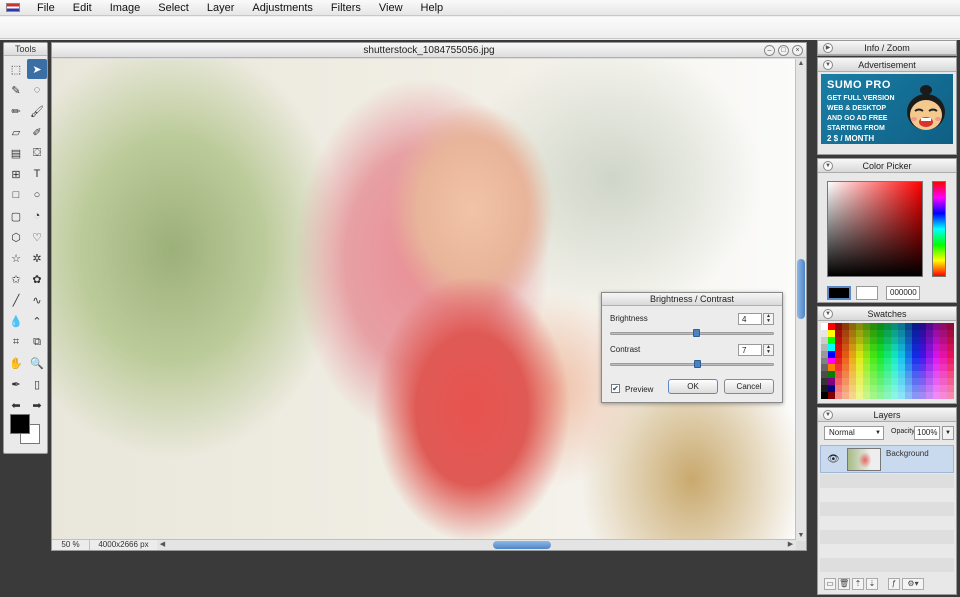 The height and width of the screenshot is (597, 960). I want to click on expand-icon: ▶, so click(828, 48).